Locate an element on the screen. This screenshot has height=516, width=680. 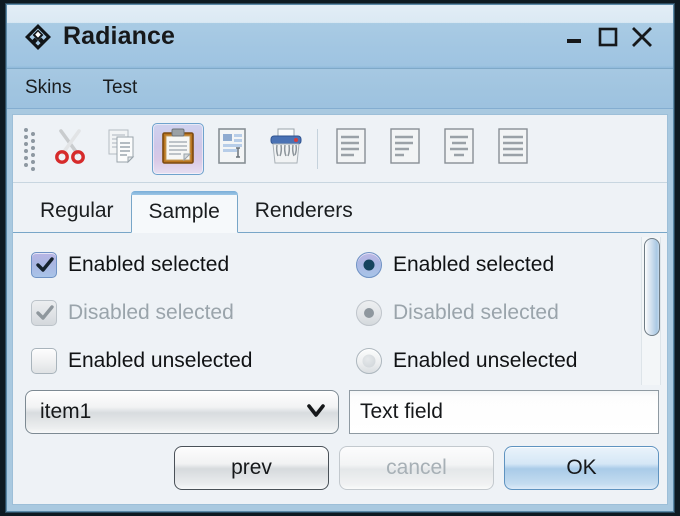
maximize-button is located at coordinates (608, 37).